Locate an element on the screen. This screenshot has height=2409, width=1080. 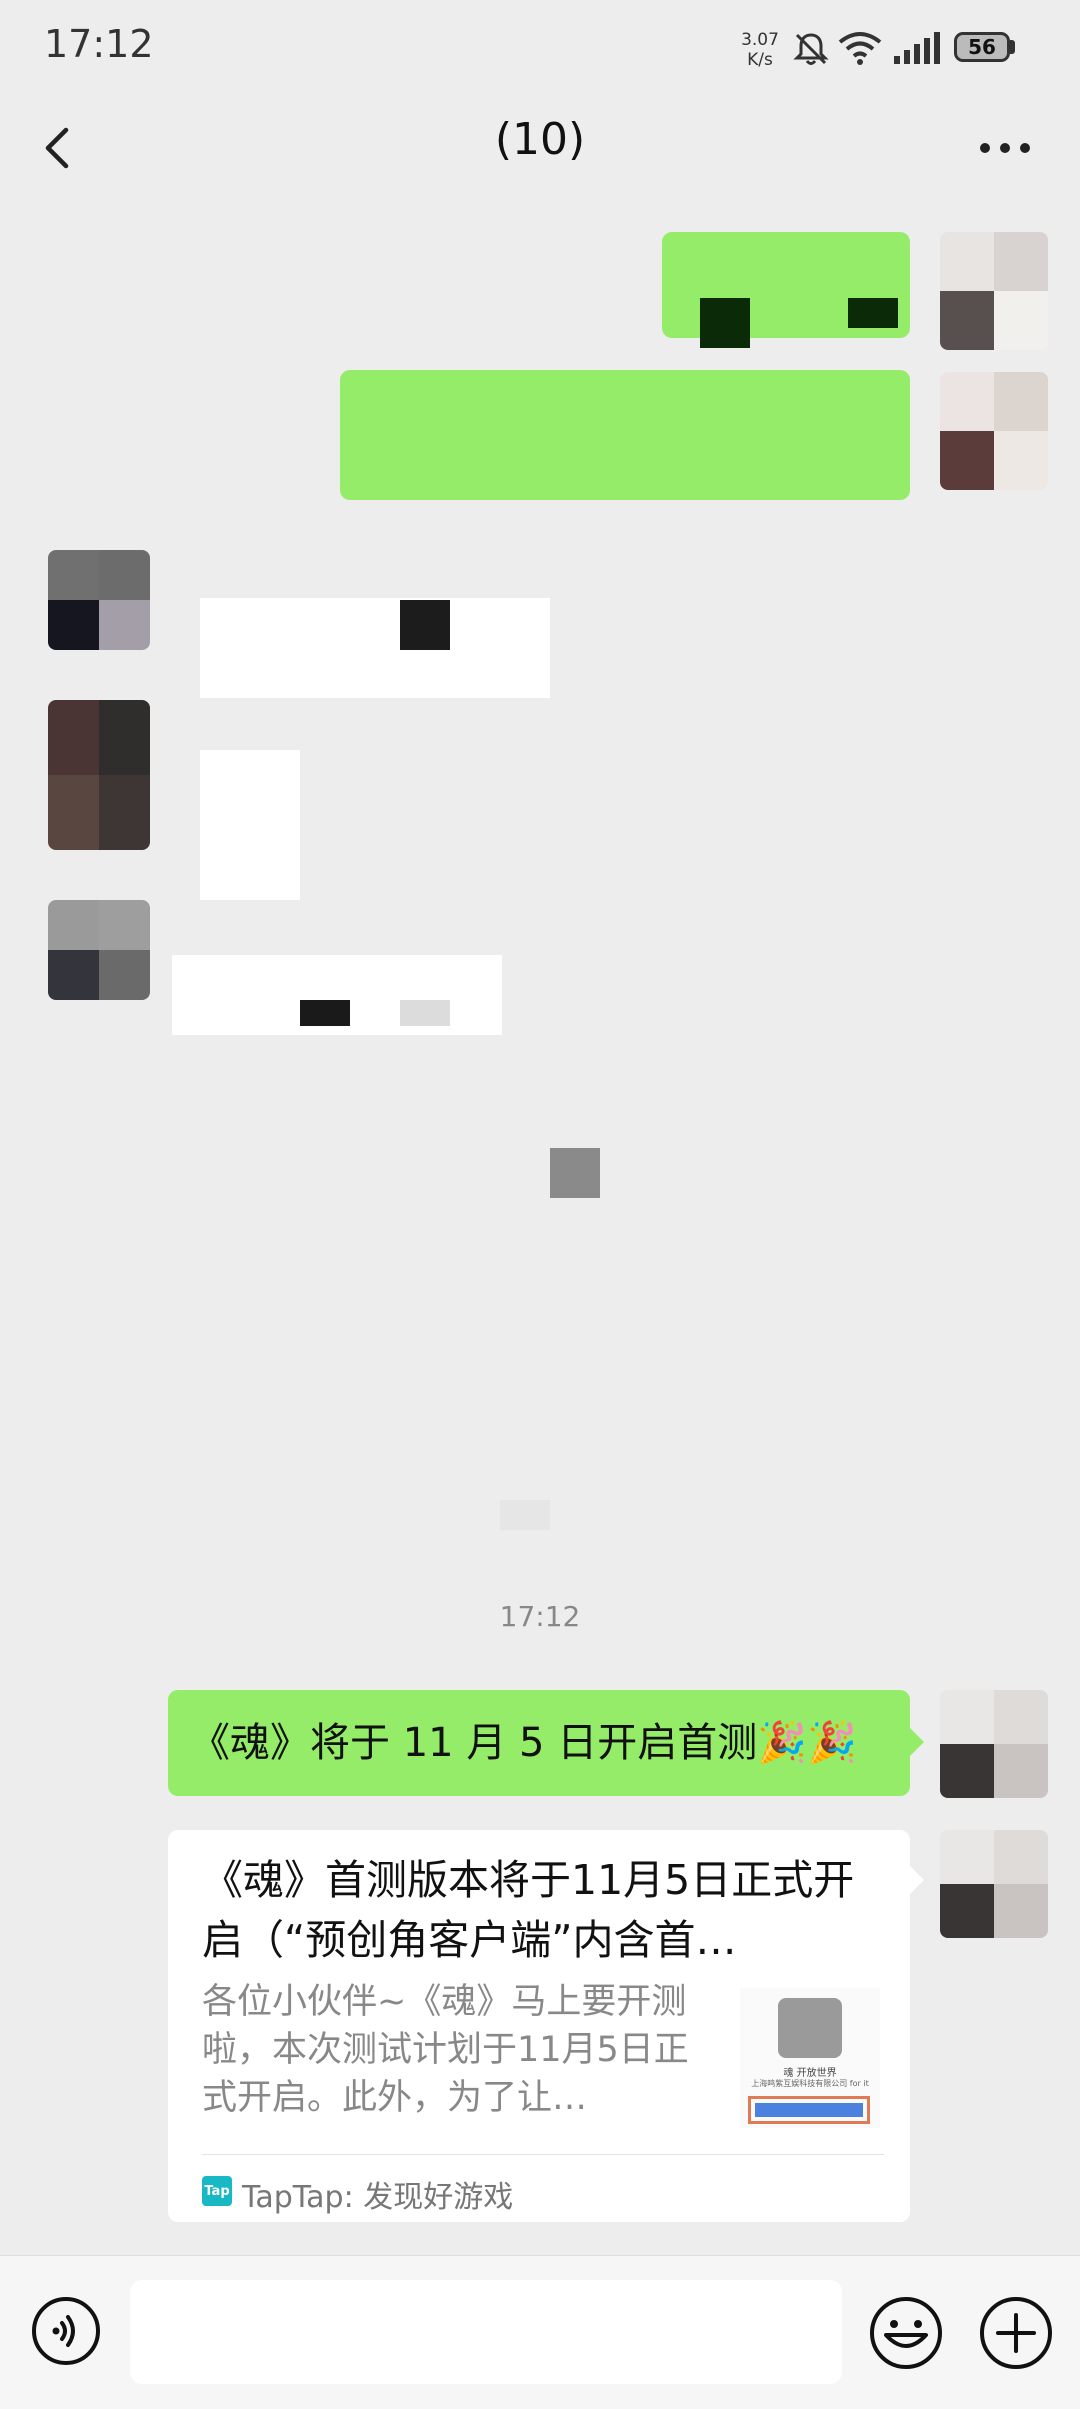
mute-bell-icon is located at coordinates (811, 49).